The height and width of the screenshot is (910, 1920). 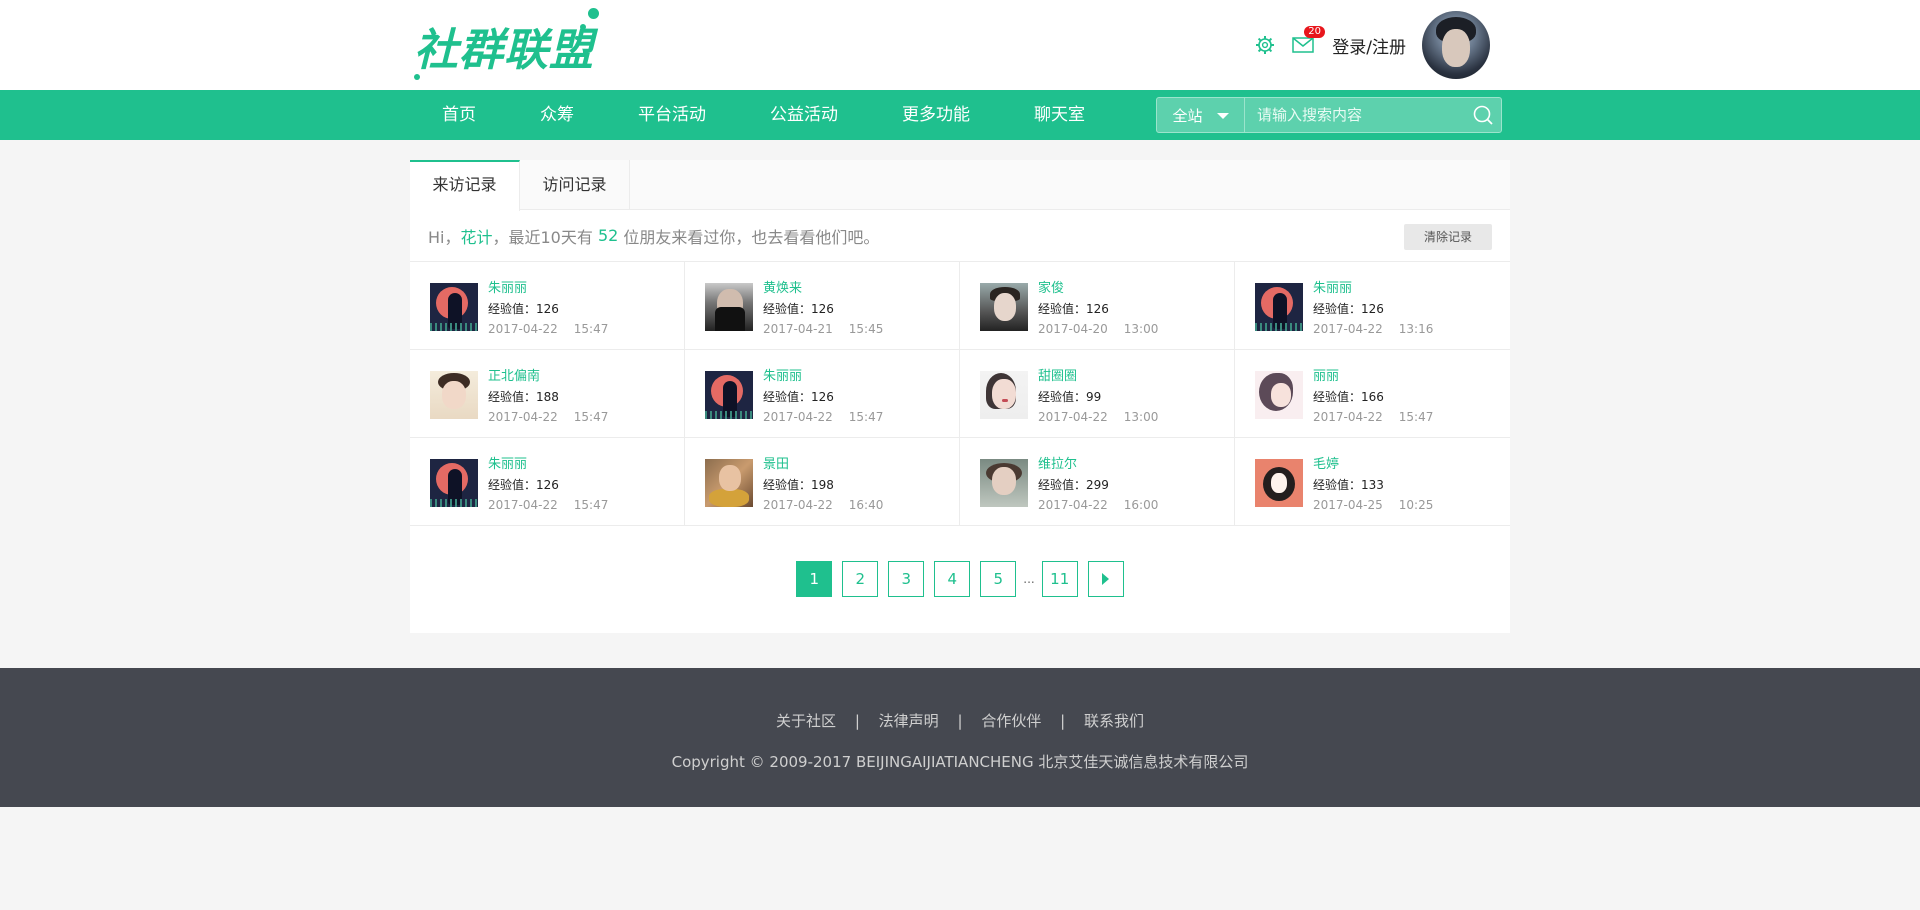 What do you see at coordinates (672, 115) in the screenshot?
I see `nav-item-platform-events: 平台活动` at bounding box center [672, 115].